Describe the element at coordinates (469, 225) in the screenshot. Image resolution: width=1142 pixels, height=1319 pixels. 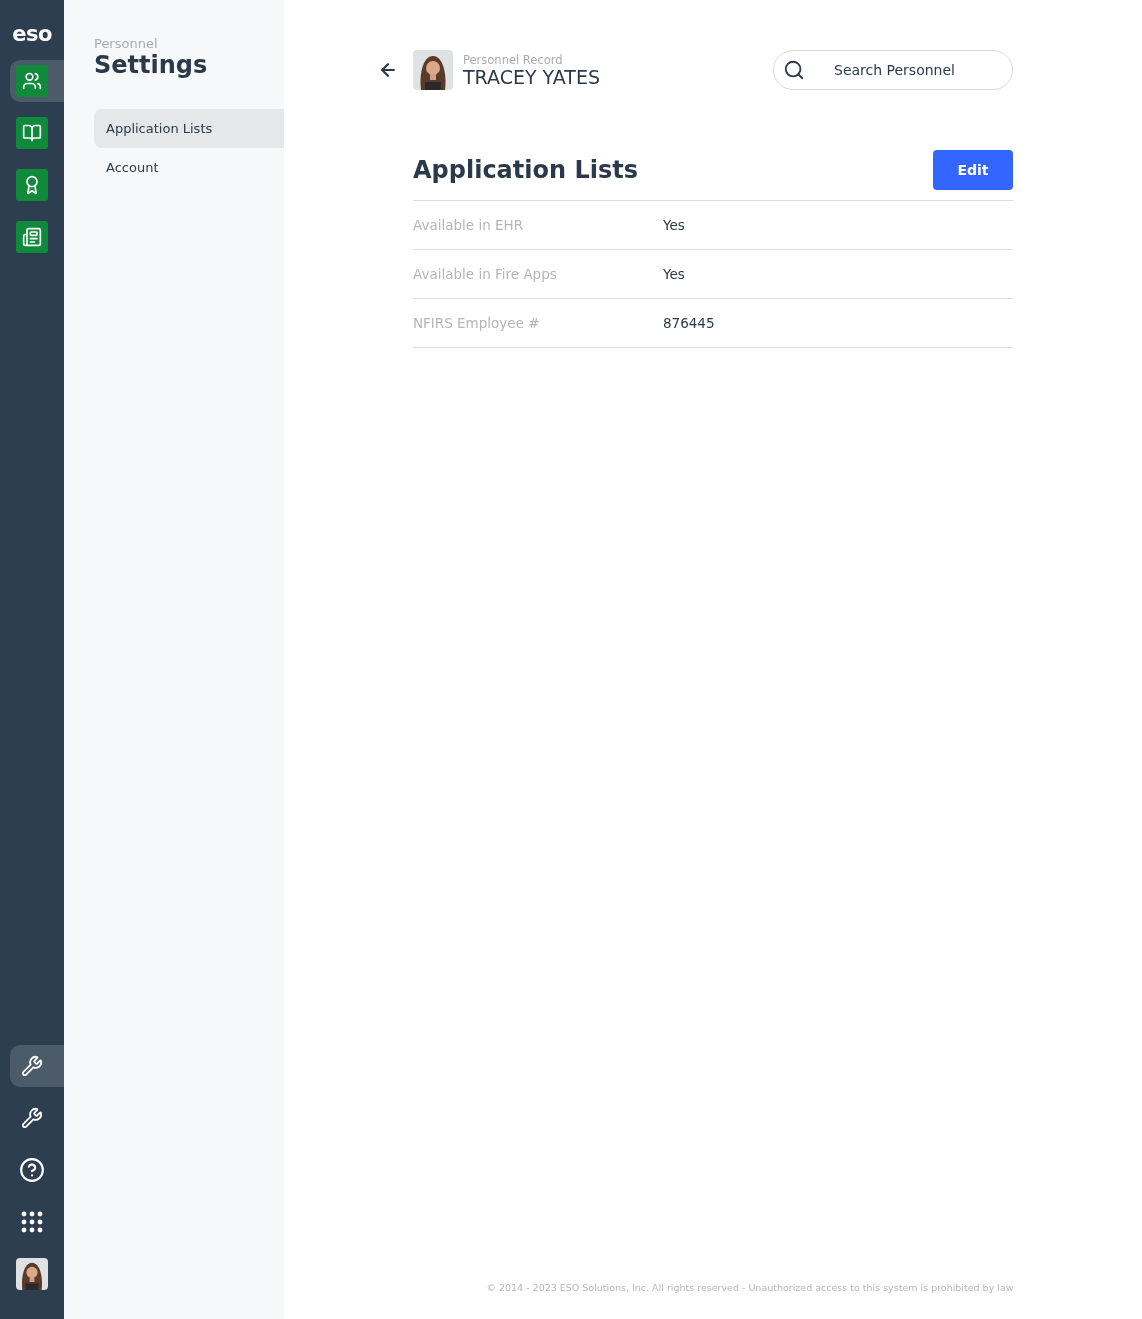
I see `field-label: Available in EHR` at that location.